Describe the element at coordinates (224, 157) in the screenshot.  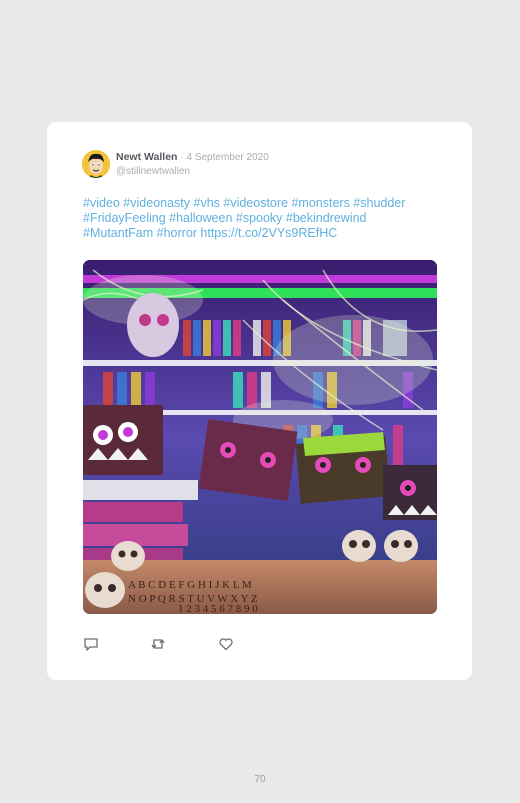
I see `tweet-date: · 4 September 2020` at that location.